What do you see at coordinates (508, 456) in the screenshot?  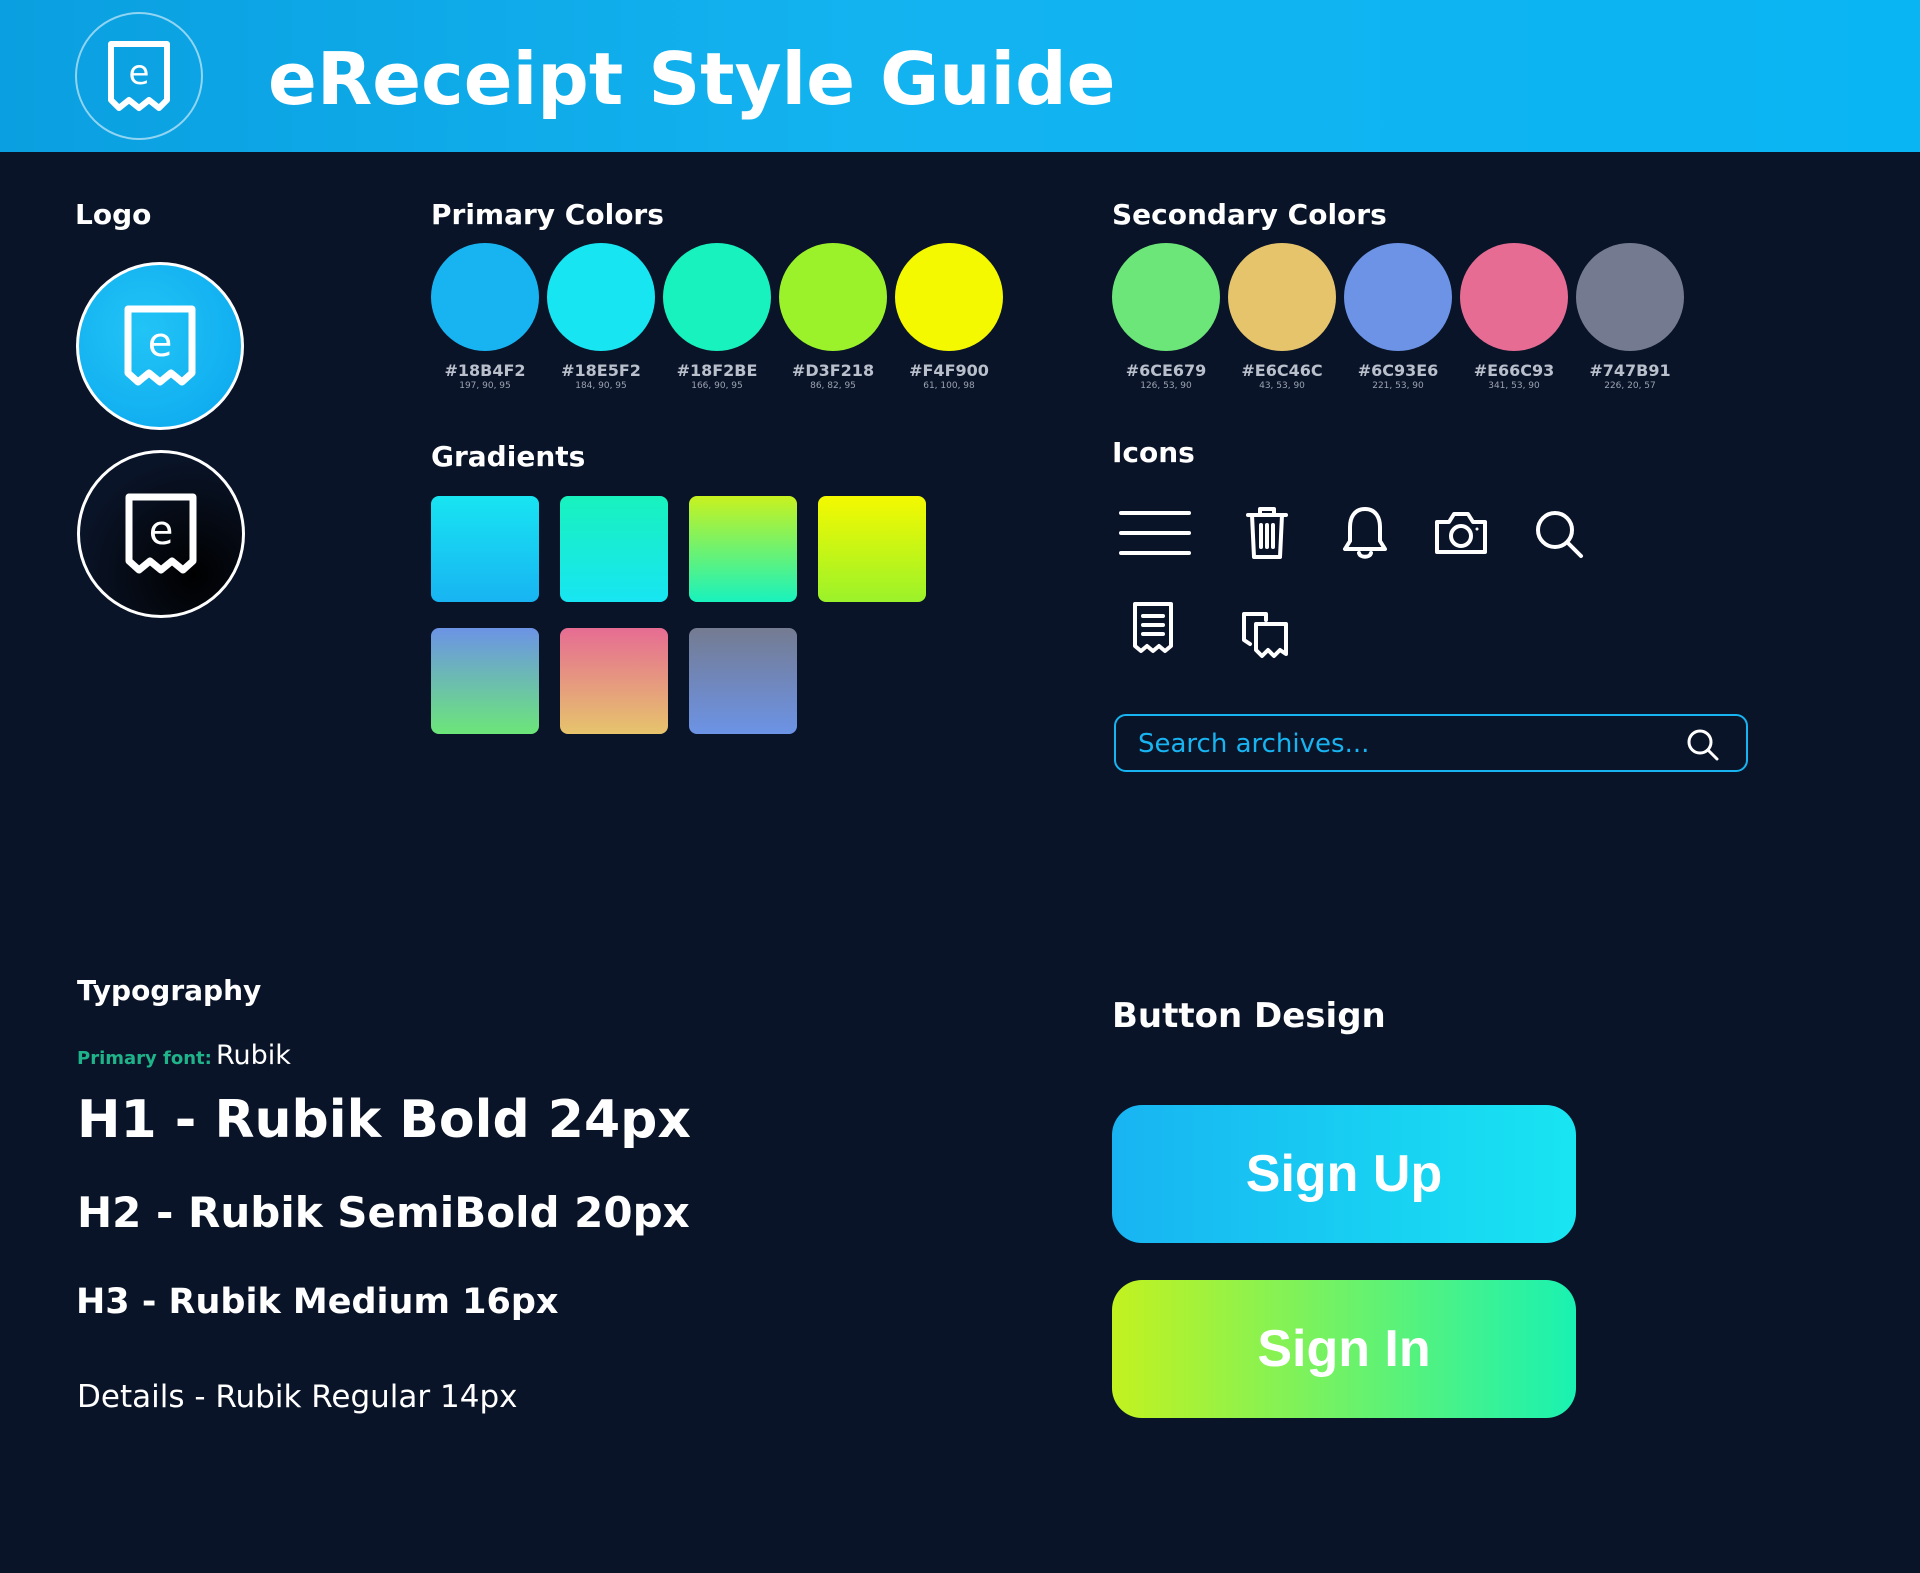 I see `gradients-title: Gradients` at bounding box center [508, 456].